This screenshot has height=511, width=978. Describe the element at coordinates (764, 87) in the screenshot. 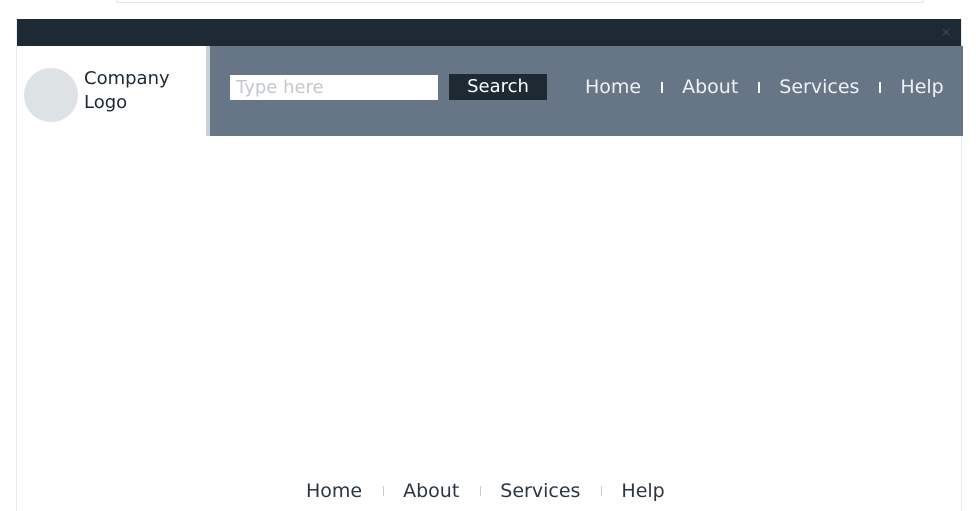

I see `main-nav: Home About Services Help` at that location.